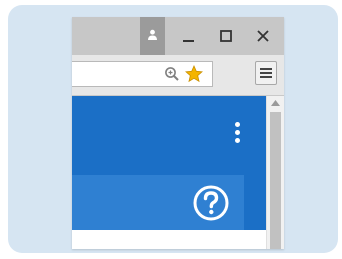 The width and height of the screenshot is (342, 259). I want to click on minimize-button, so click(189, 36).